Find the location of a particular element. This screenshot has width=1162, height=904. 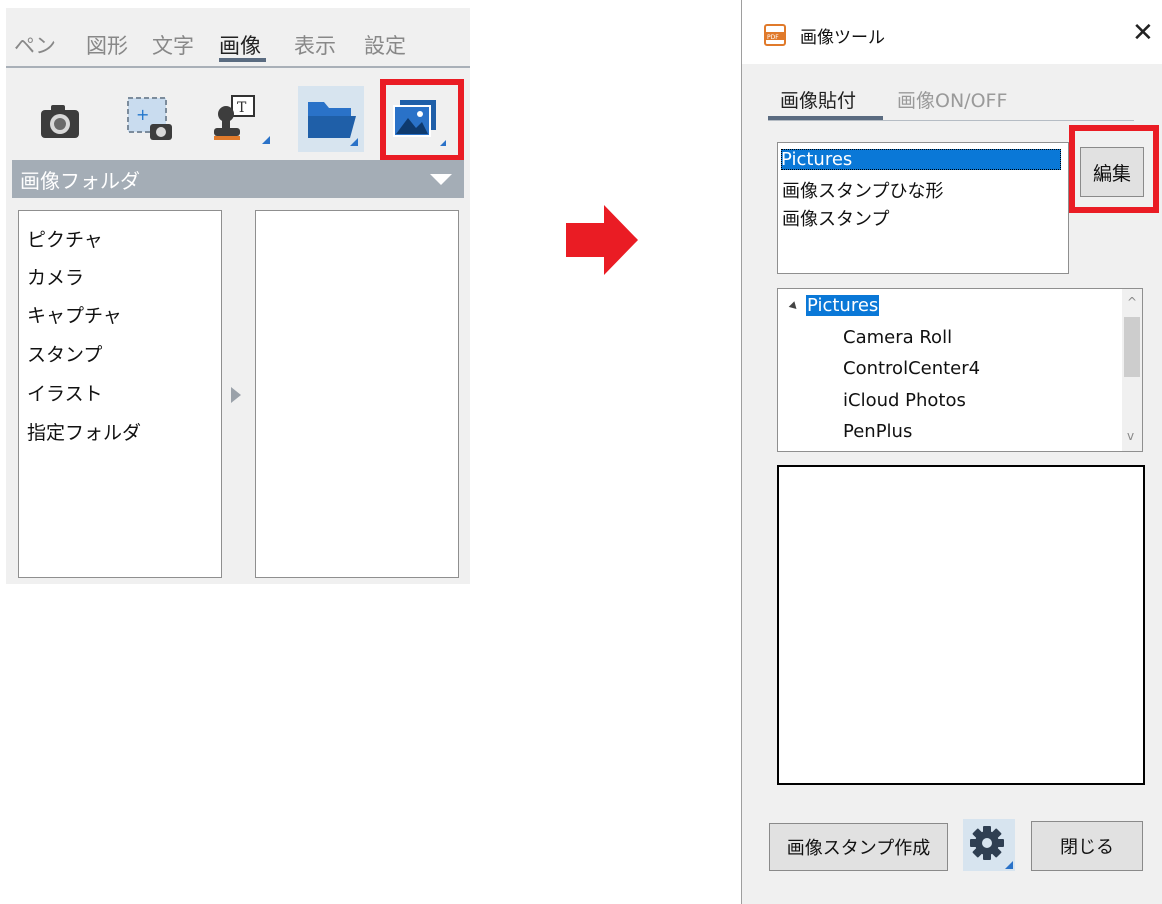

tree-root-label: Pictures is located at coordinates (843, 305).